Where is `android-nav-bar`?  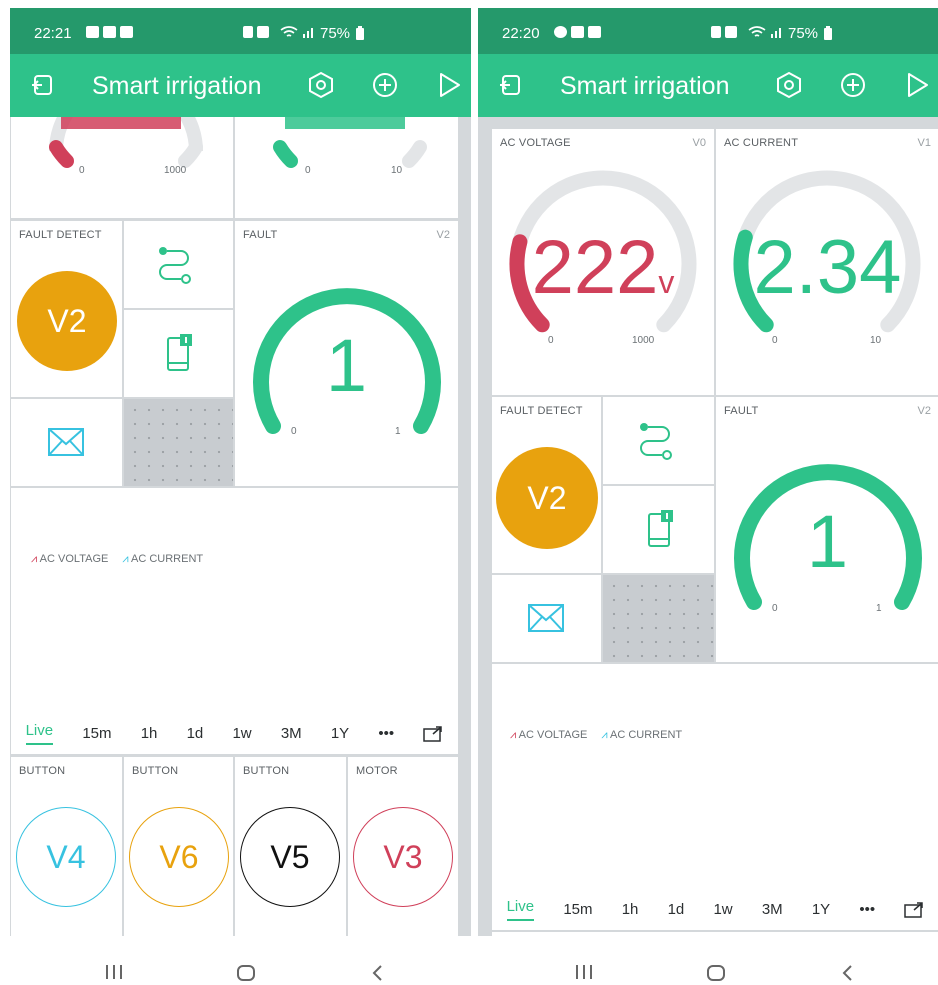
android-nav-bar is located at coordinates (469, 960).